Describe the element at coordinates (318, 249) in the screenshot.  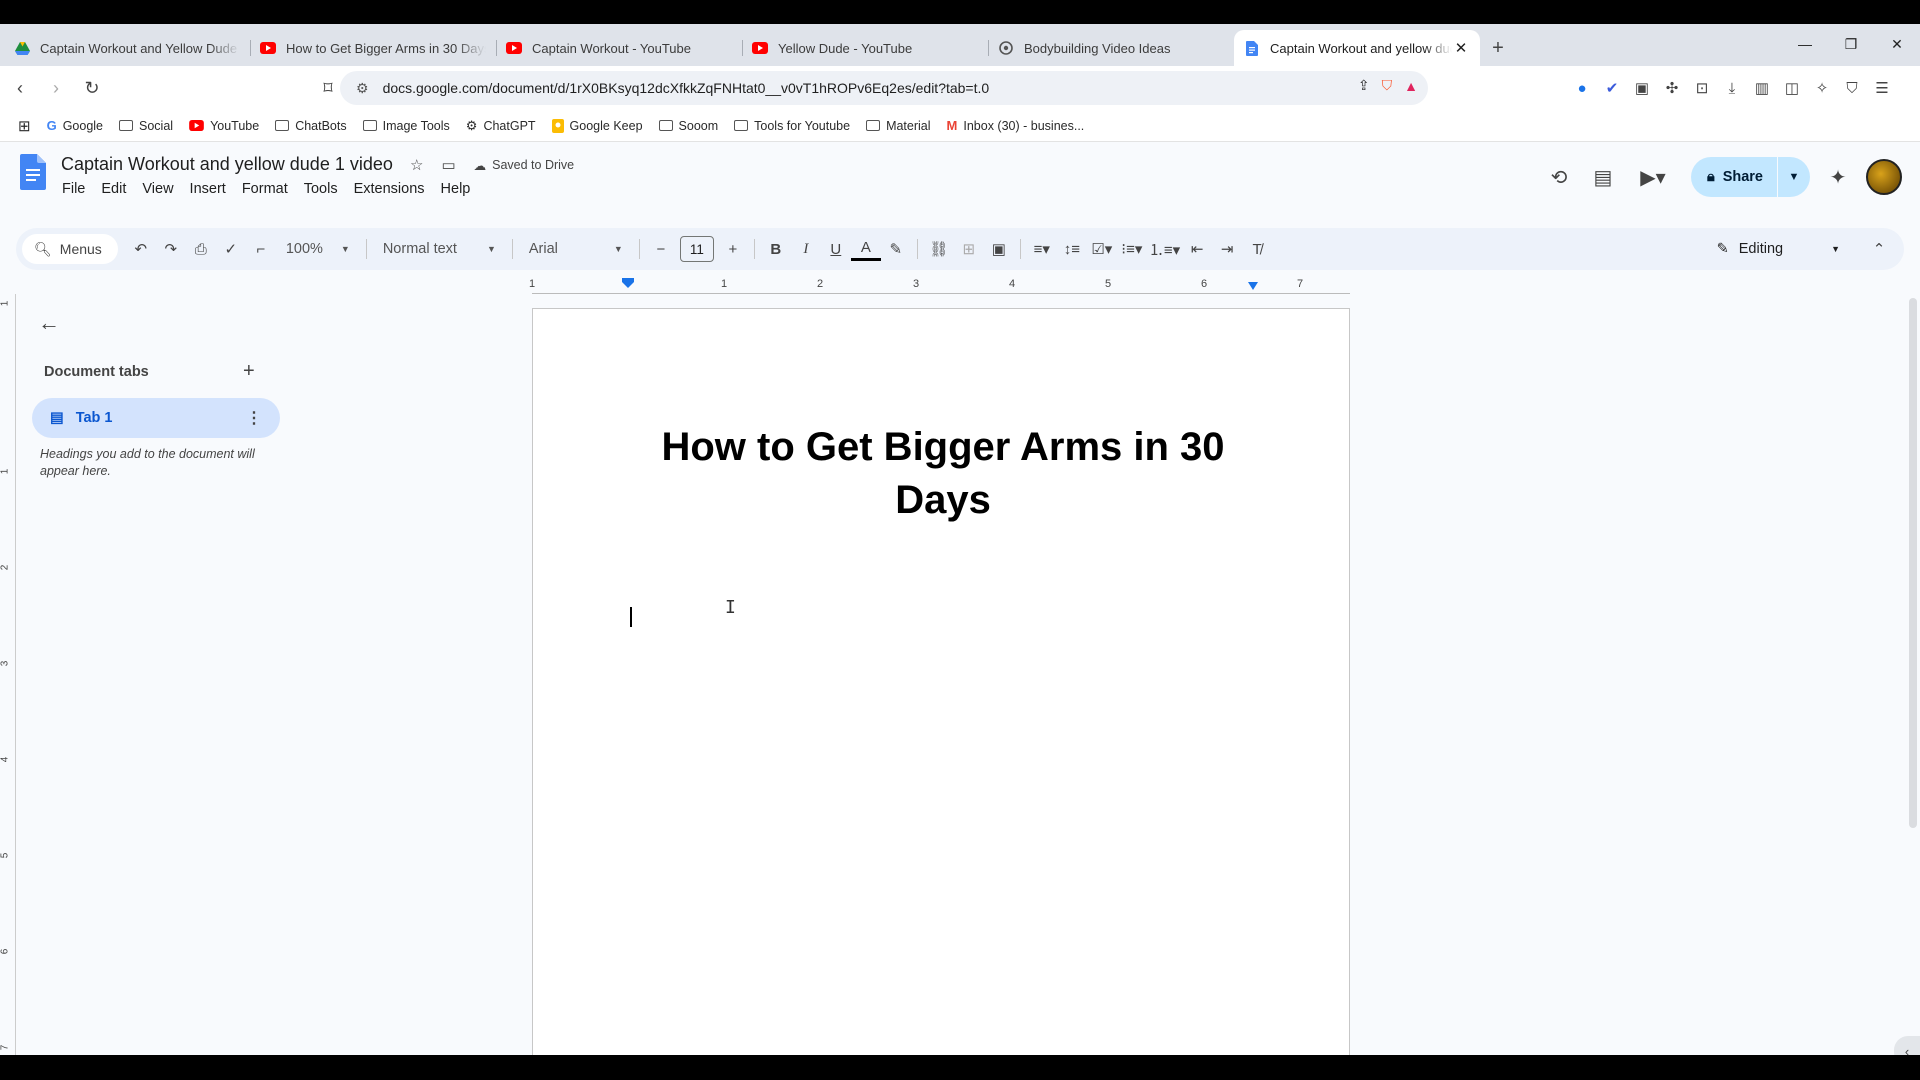
I see `zoom-select: 100% ▼` at that location.